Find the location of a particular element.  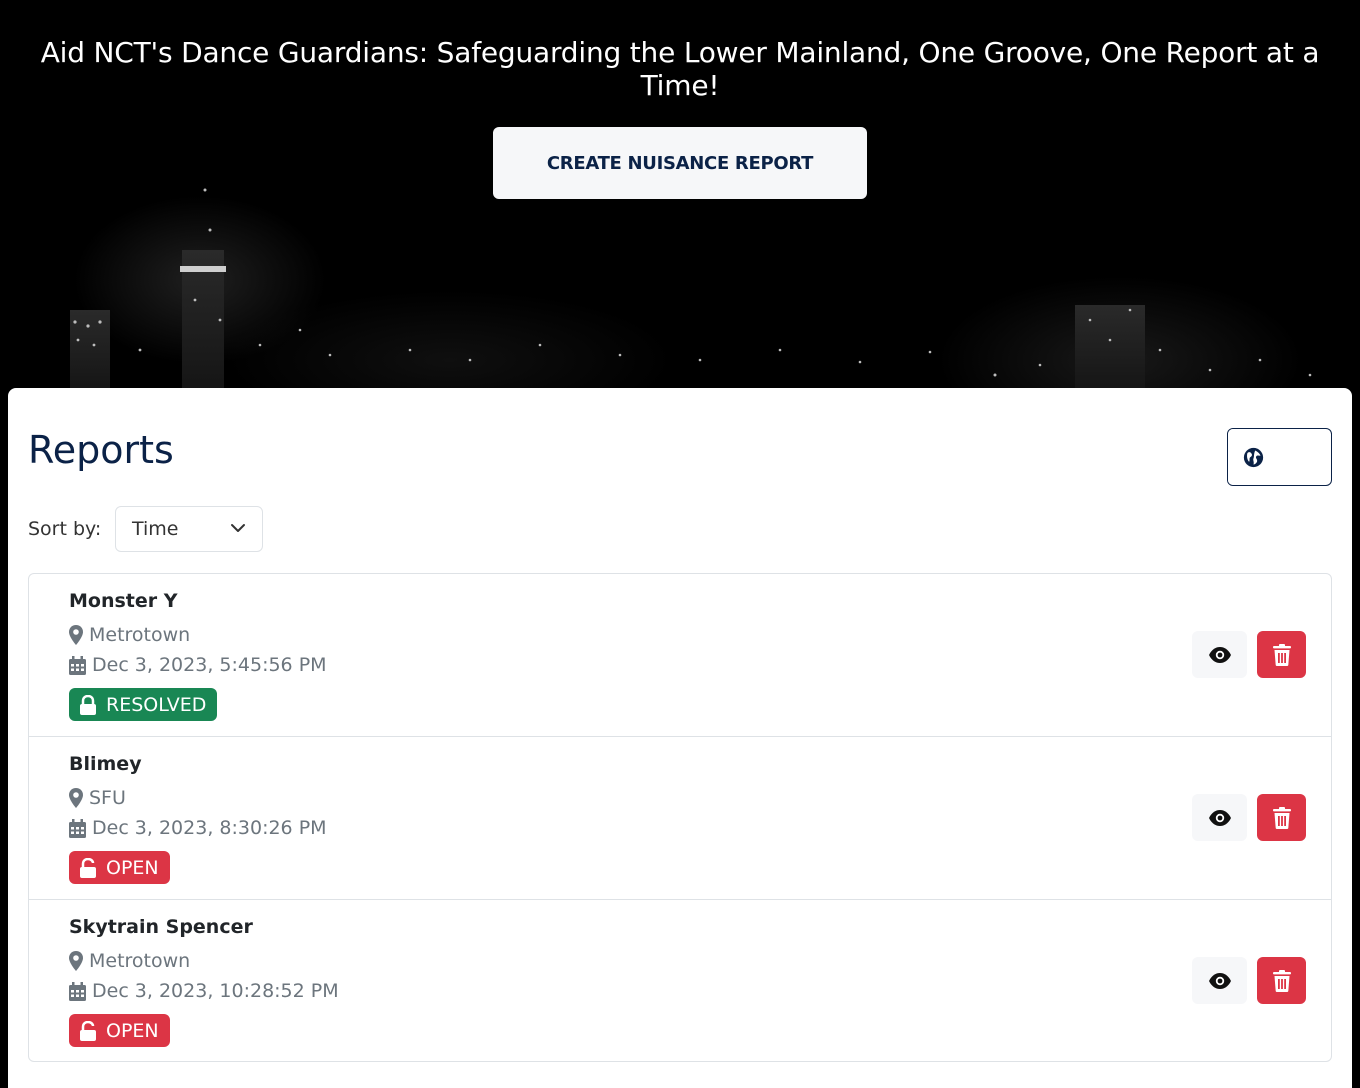

view-toggle is located at coordinates (1279, 457).